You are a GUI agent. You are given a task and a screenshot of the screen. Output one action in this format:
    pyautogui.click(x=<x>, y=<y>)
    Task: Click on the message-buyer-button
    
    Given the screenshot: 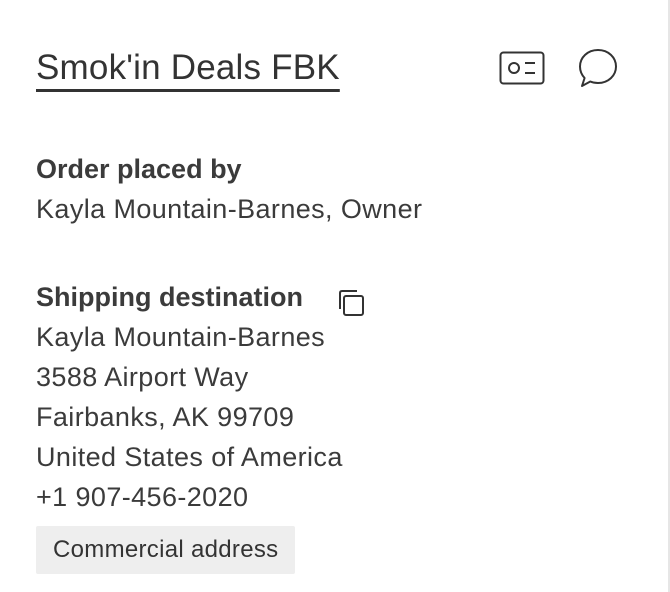 What is the action you would take?
    pyautogui.click(x=598, y=68)
    